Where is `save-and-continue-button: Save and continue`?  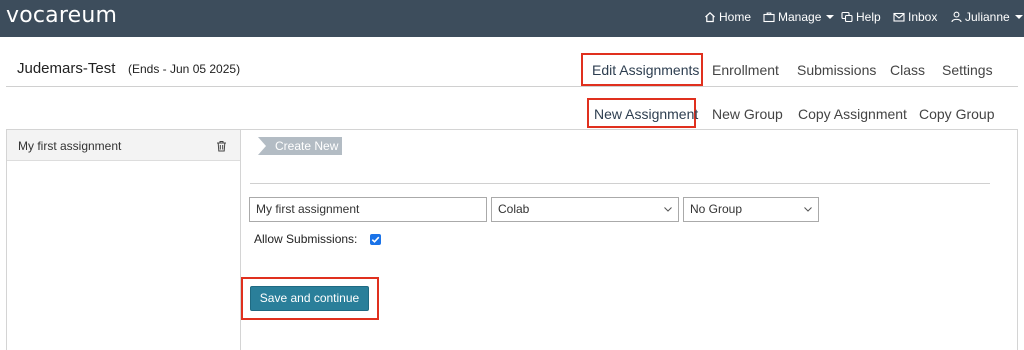
save-and-continue-button: Save and continue is located at coordinates (309, 298).